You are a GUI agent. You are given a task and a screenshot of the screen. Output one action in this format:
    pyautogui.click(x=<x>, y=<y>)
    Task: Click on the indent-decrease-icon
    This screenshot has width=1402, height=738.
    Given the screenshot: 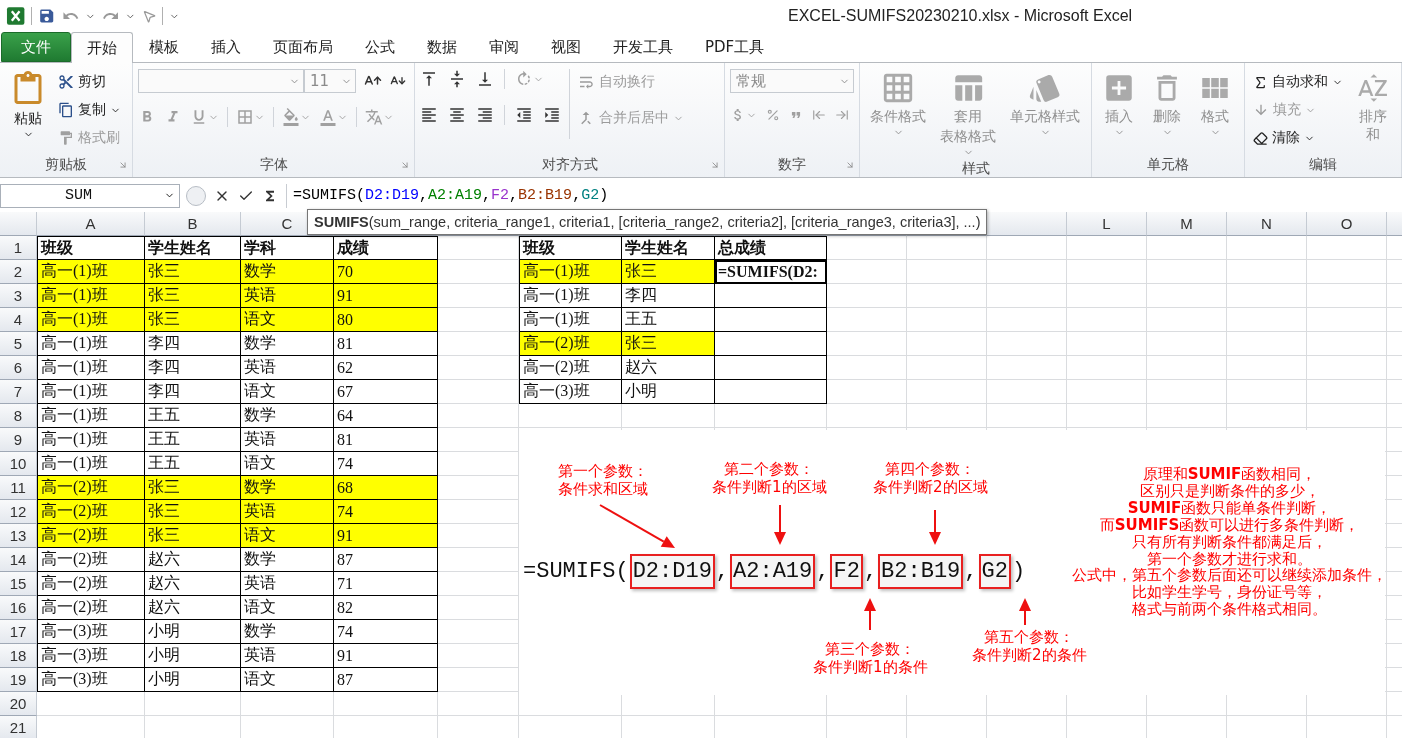 What is the action you would take?
    pyautogui.click(x=524, y=115)
    